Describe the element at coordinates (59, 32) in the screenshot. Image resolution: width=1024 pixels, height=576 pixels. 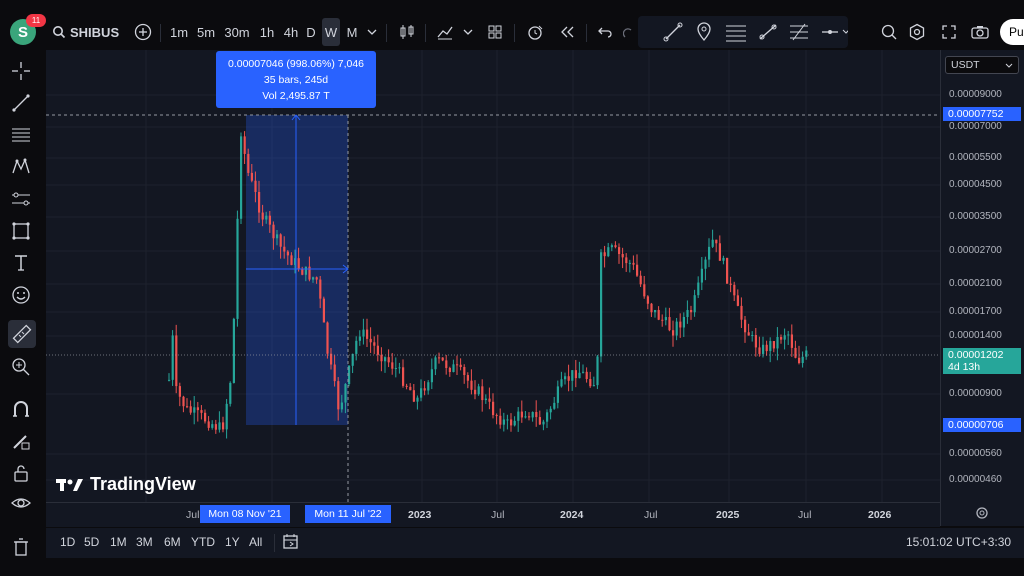
I see `search-icon` at that location.